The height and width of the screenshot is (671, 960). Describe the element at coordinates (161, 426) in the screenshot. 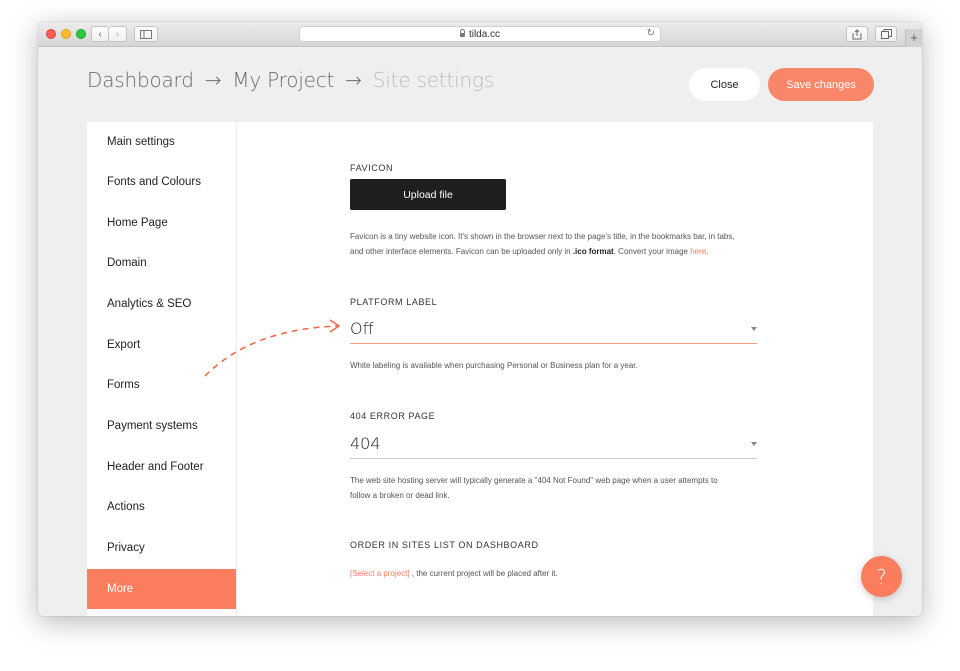

I see `sidebar-item-payment-systems: Payment systems` at that location.